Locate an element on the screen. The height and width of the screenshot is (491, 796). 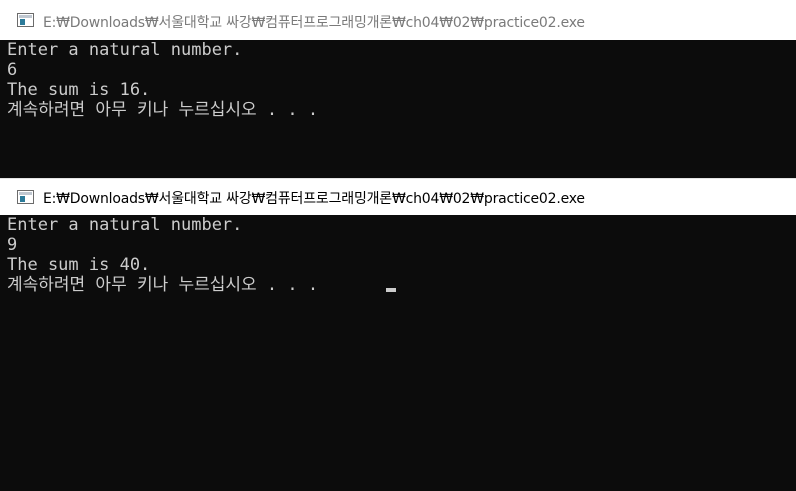
console-line: 6 is located at coordinates (12, 70).